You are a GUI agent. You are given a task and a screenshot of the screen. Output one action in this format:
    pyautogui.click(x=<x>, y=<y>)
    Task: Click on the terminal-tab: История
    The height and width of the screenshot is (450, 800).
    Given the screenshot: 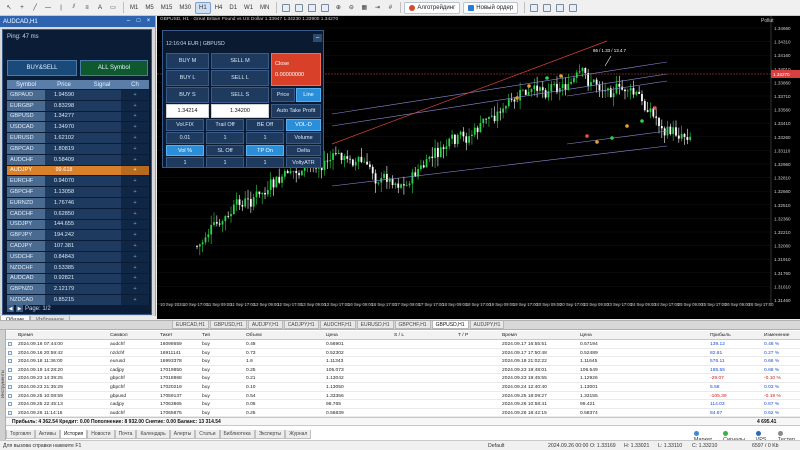 What is the action you would take?
    pyautogui.click(x=73, y=434)
    